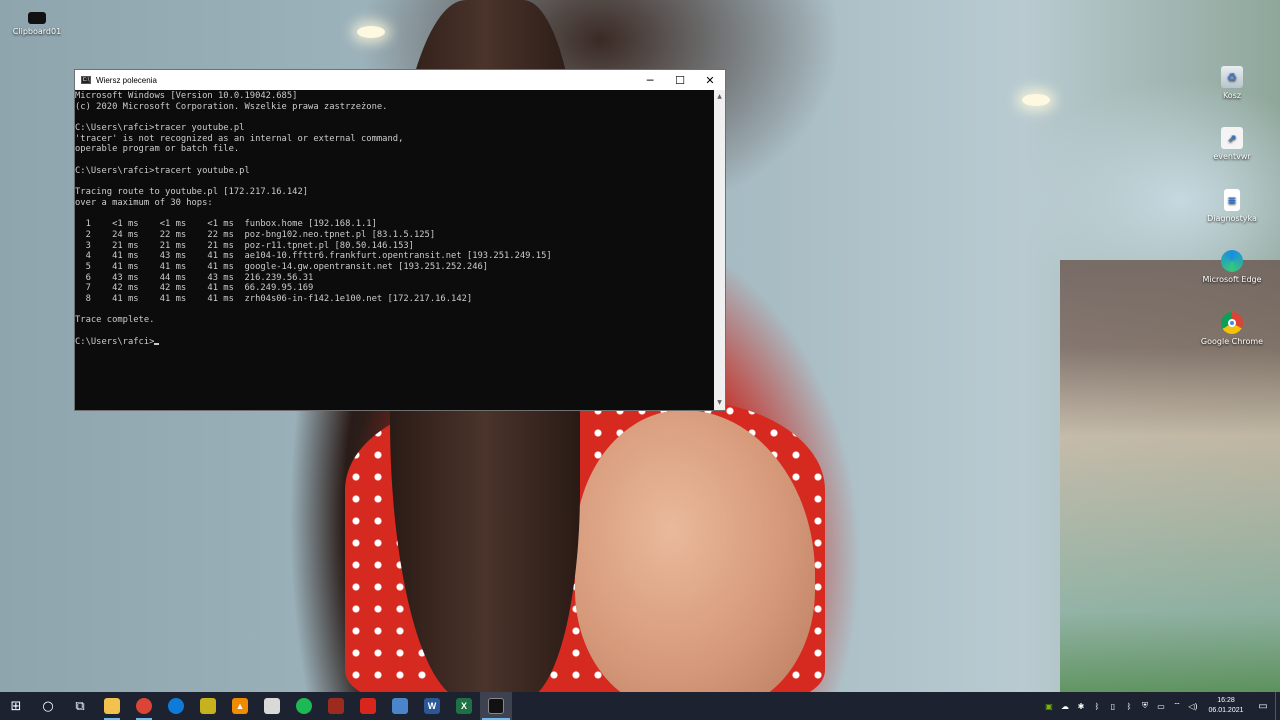 The height and width of the screenshot is (720, 1280). Describe the element at coordinates (37, 31) in the screenshot. I see `desktop-icon-label: Clipboard01` at that location.